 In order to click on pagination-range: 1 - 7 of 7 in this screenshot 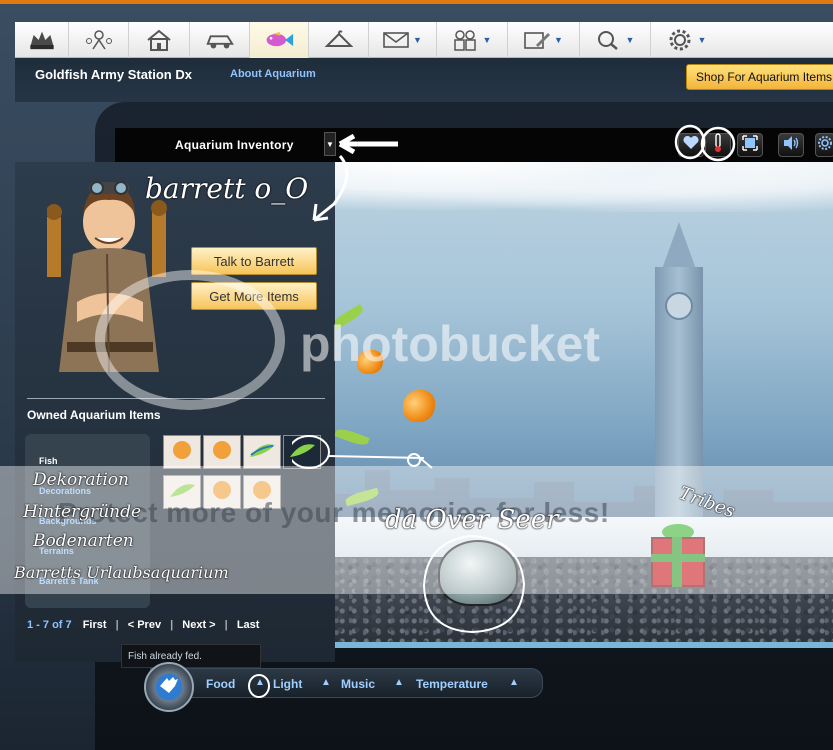, I will do `click(49, 625)`.